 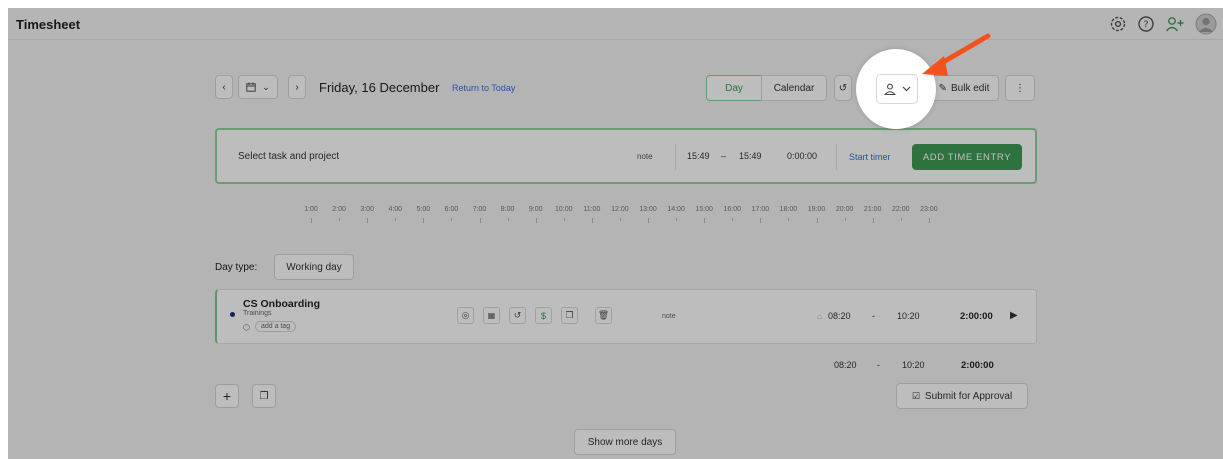 What do you see at coordinates (395, 209) in the screenshot?
I see `timeline-hour-label: 4:00` at bounding box center [395, 209].